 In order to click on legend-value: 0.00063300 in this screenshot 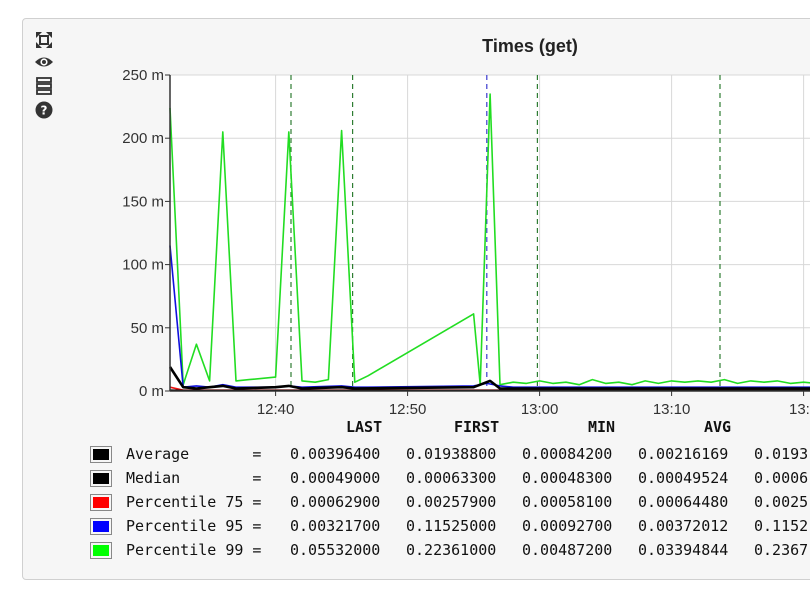, I will do `click(451, 478)`.